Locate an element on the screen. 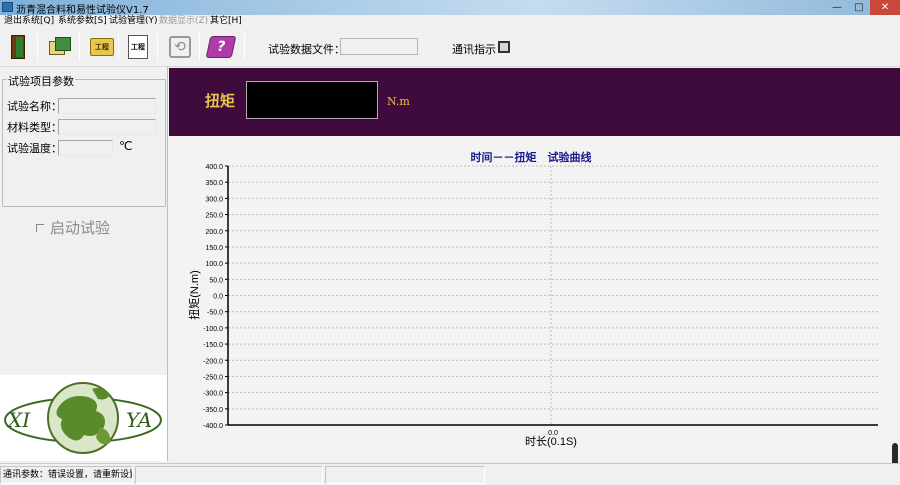 The image size is (900, 485). y-tick-label: -350.0 is located at coordinates (213, 410).